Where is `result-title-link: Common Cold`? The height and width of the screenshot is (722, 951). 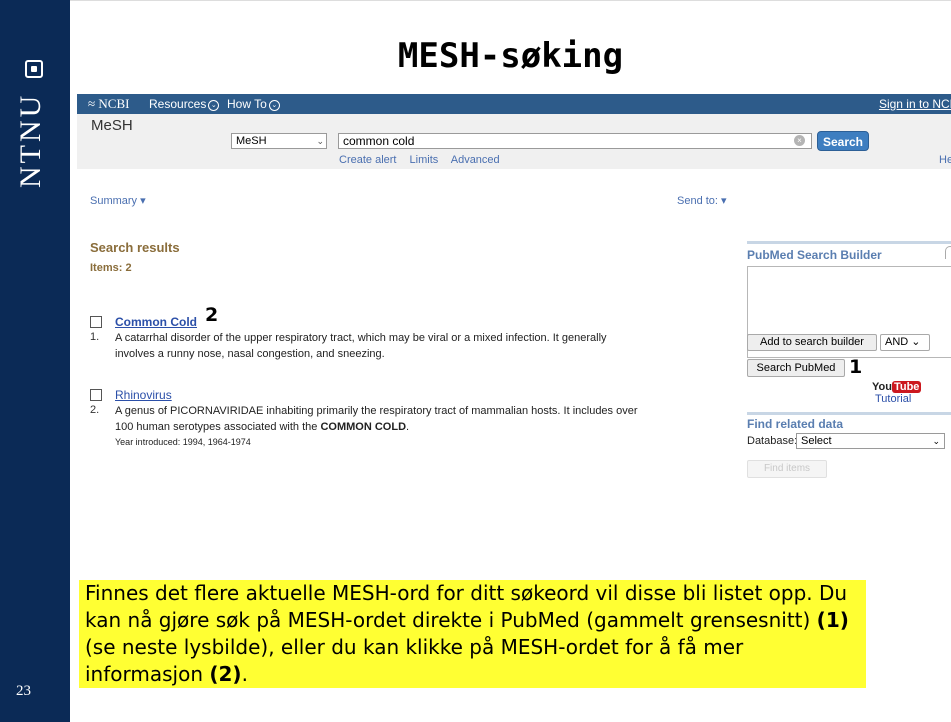 result-title-link: Common Cold is located at coordinates (156, 322).